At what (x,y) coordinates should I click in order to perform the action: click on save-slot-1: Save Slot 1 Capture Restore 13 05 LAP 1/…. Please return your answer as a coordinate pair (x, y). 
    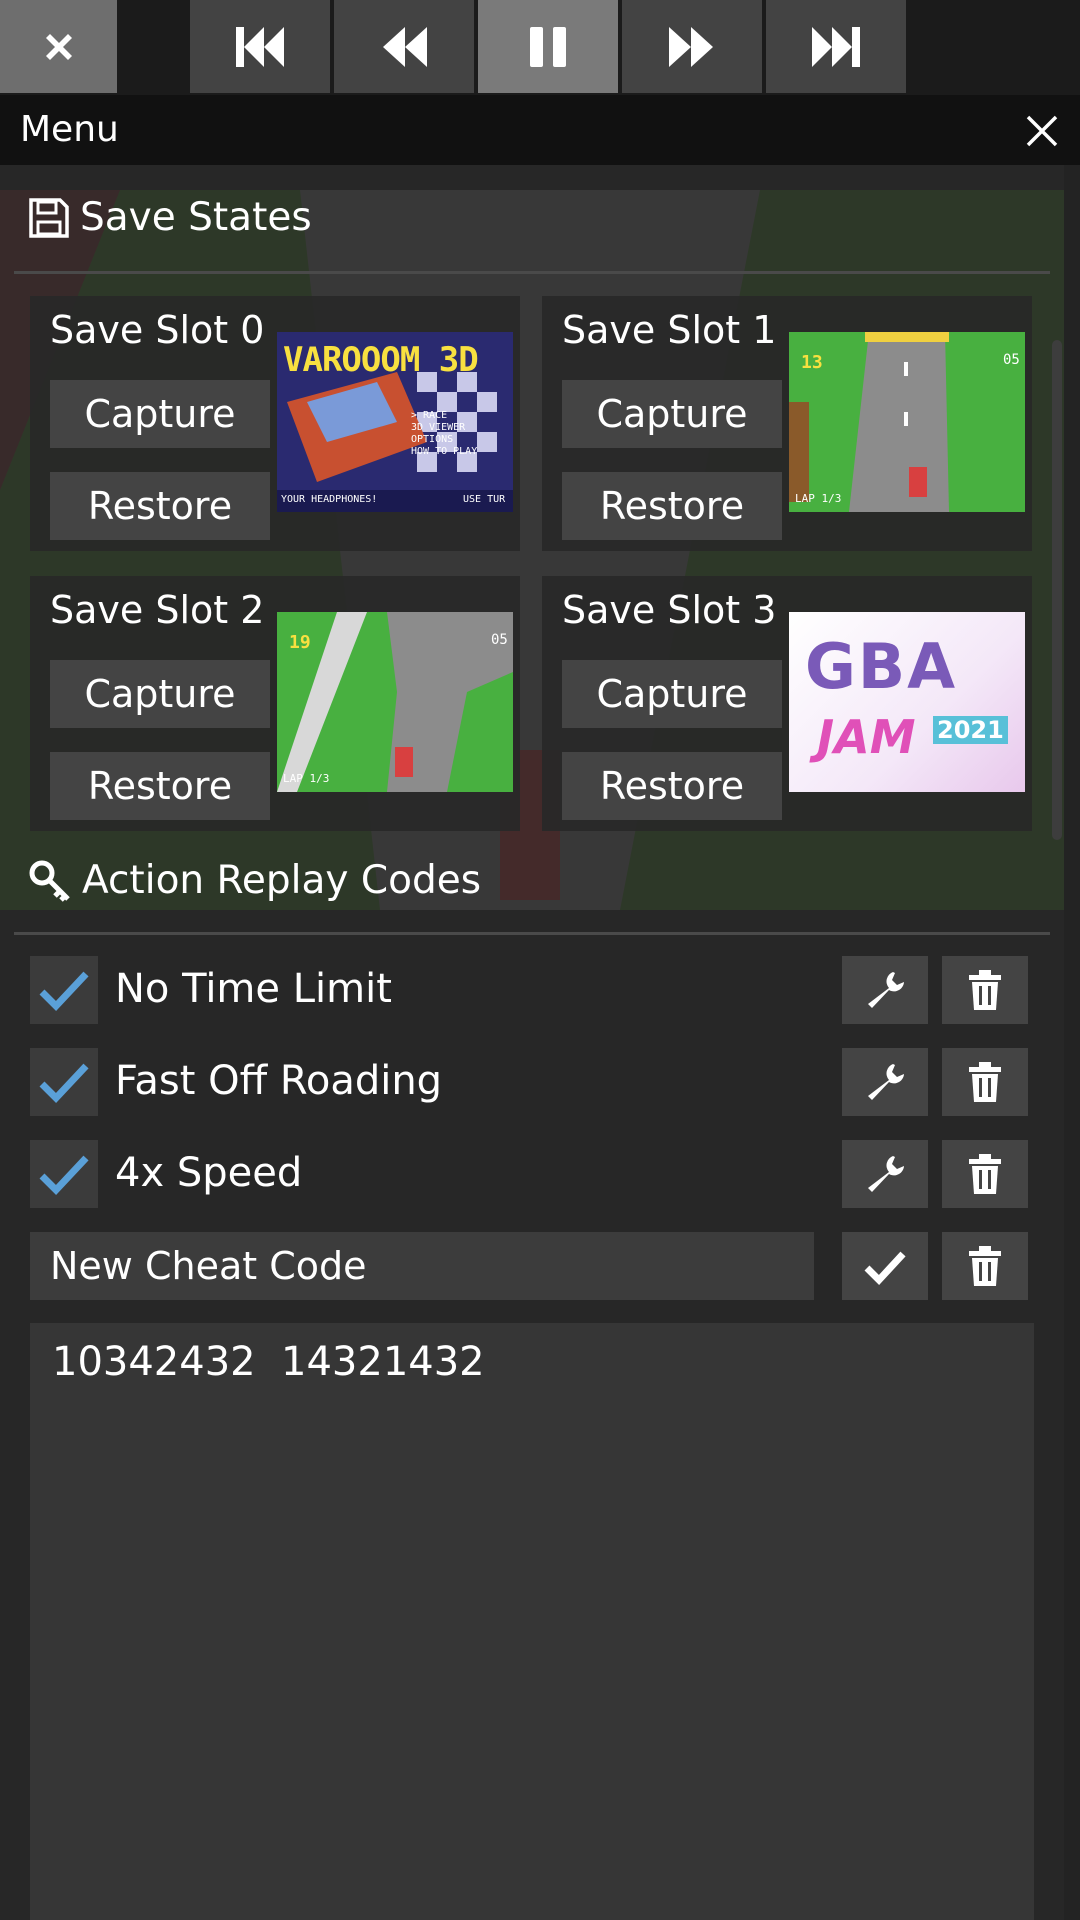
    Looking at the image, I should click on (787, 423).